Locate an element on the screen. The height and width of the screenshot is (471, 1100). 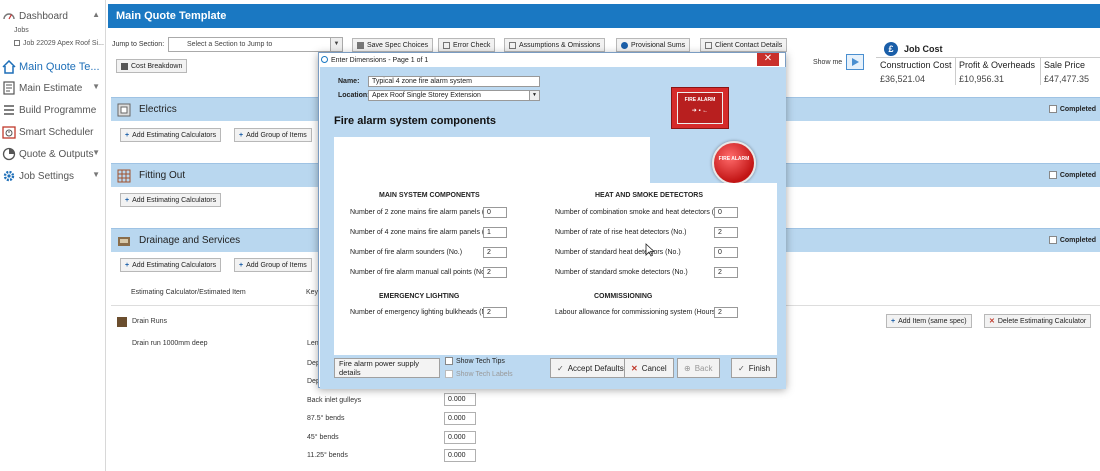
show-tech-tips-toggle: Show Tech Tips is located at coordinates (475, 361).